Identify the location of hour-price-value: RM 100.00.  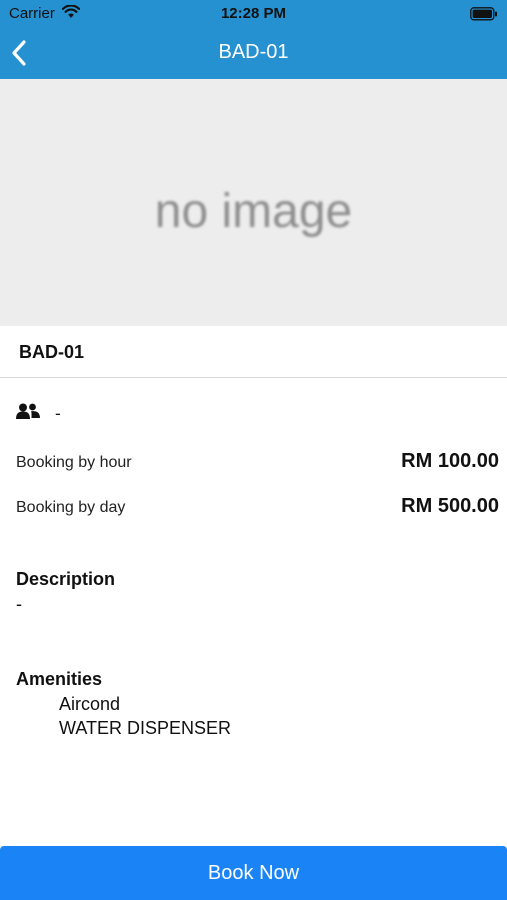
(450, 461).